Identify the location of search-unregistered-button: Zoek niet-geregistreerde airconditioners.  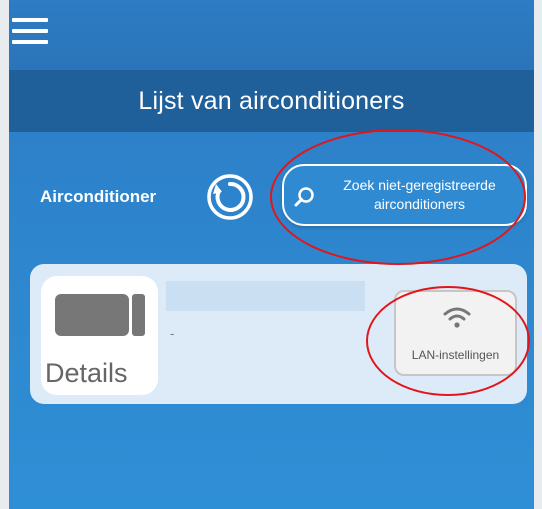
(404, 195).